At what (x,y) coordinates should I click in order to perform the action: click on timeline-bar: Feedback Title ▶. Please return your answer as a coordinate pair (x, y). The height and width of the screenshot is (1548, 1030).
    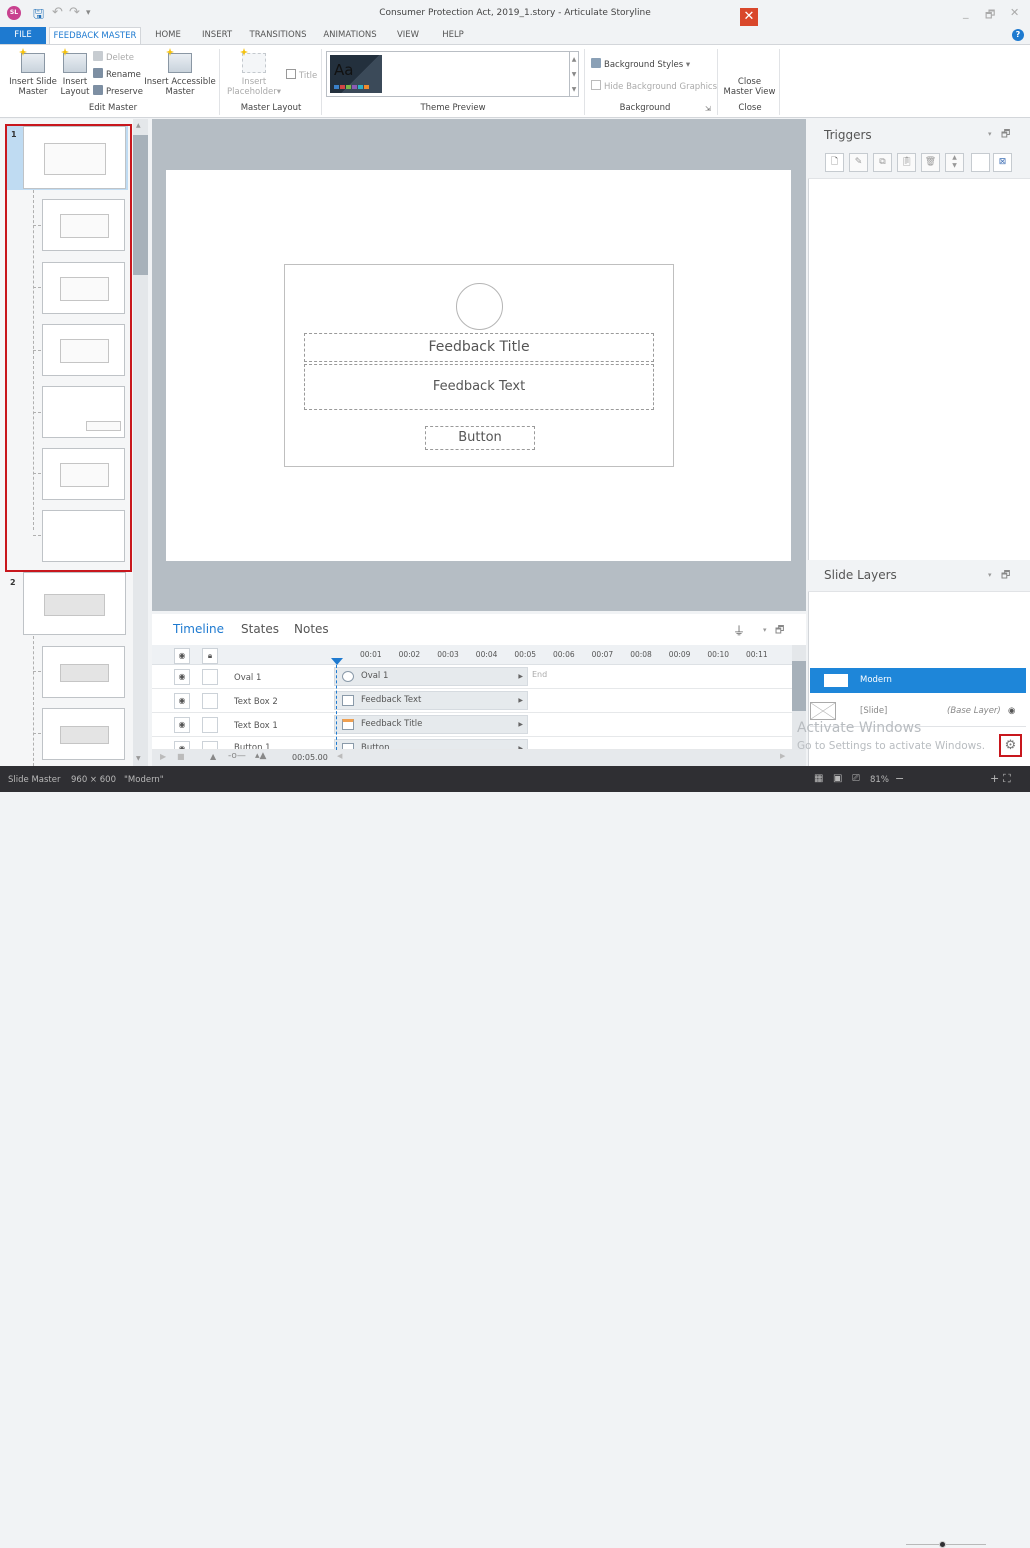
    Looking at the image, I should click on (431, 724).